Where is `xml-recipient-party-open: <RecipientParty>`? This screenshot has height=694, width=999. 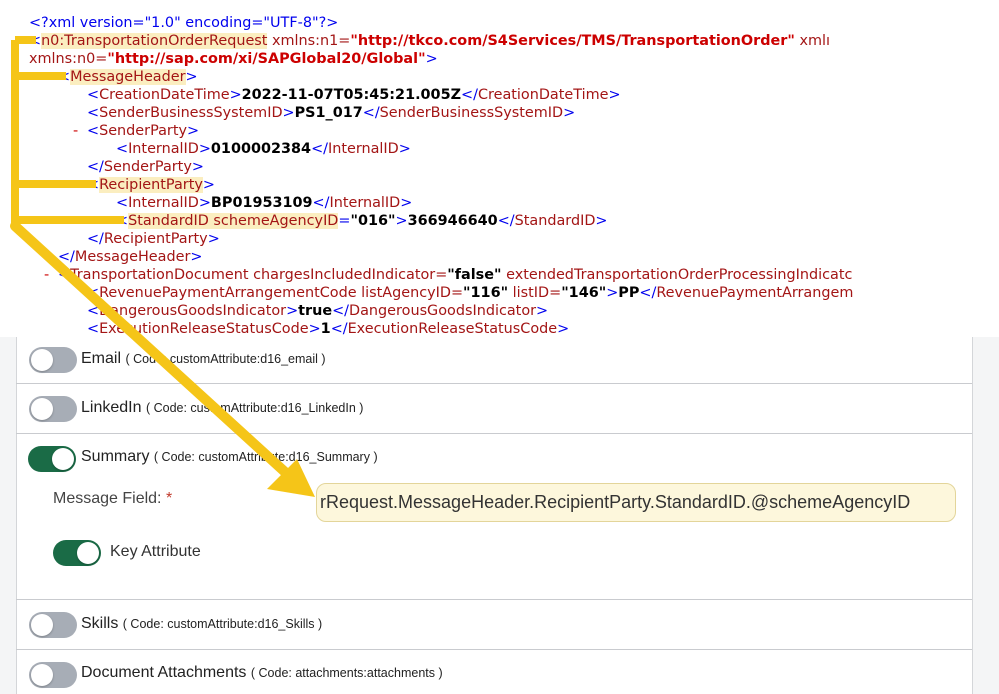
xml-recipient-party-open: <RecipientParty> is located at coordinates (151, 185).